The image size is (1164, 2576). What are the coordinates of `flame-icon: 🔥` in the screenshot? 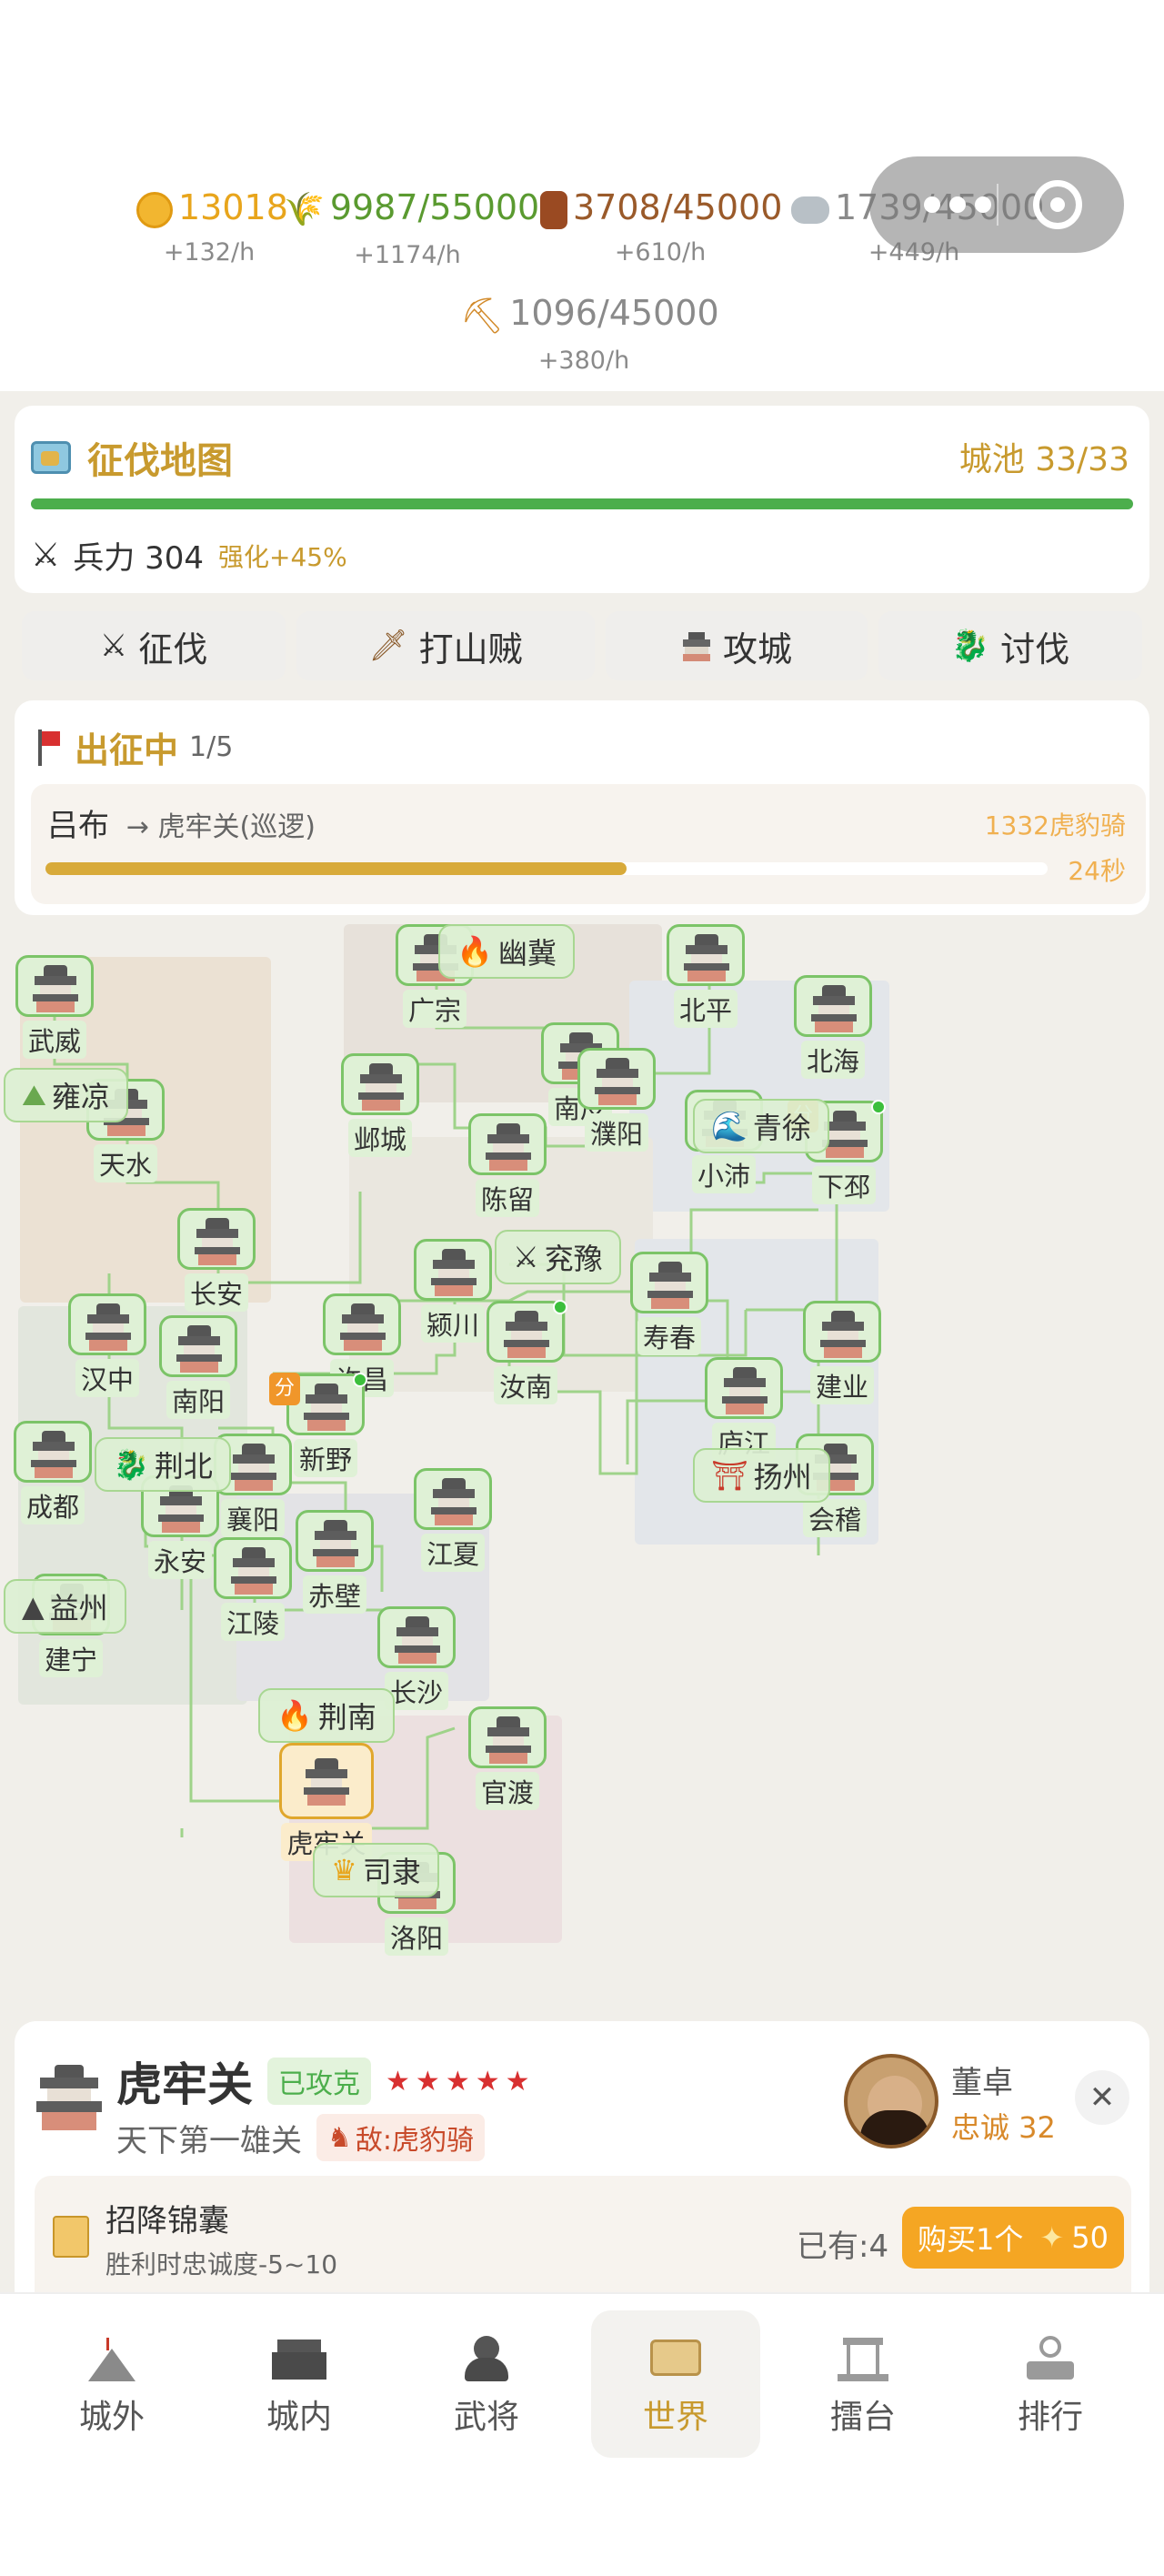 It's located at (295, 1715).